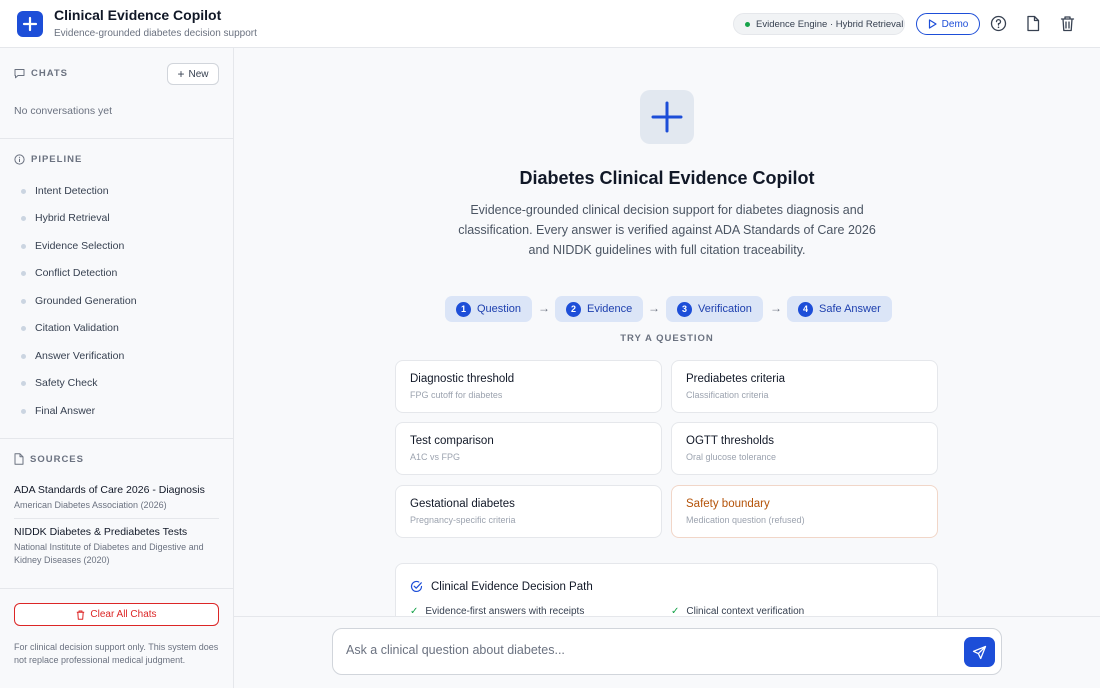 The width and height of the screenshot is (1100, 688). What do you see at coordinates (489, 309) in the screenshot?
I see `step-question: 1 Question` at bounding box center [489, 309].